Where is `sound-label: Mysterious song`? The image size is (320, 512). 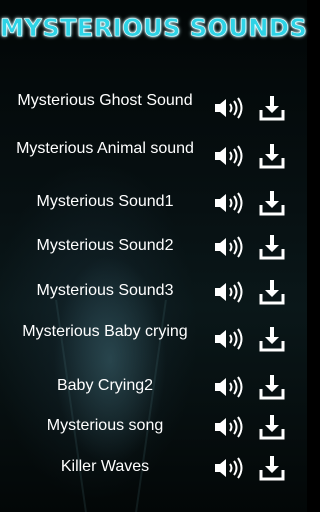
sound-label: Mysterious song is located at coordinates (105, 426).